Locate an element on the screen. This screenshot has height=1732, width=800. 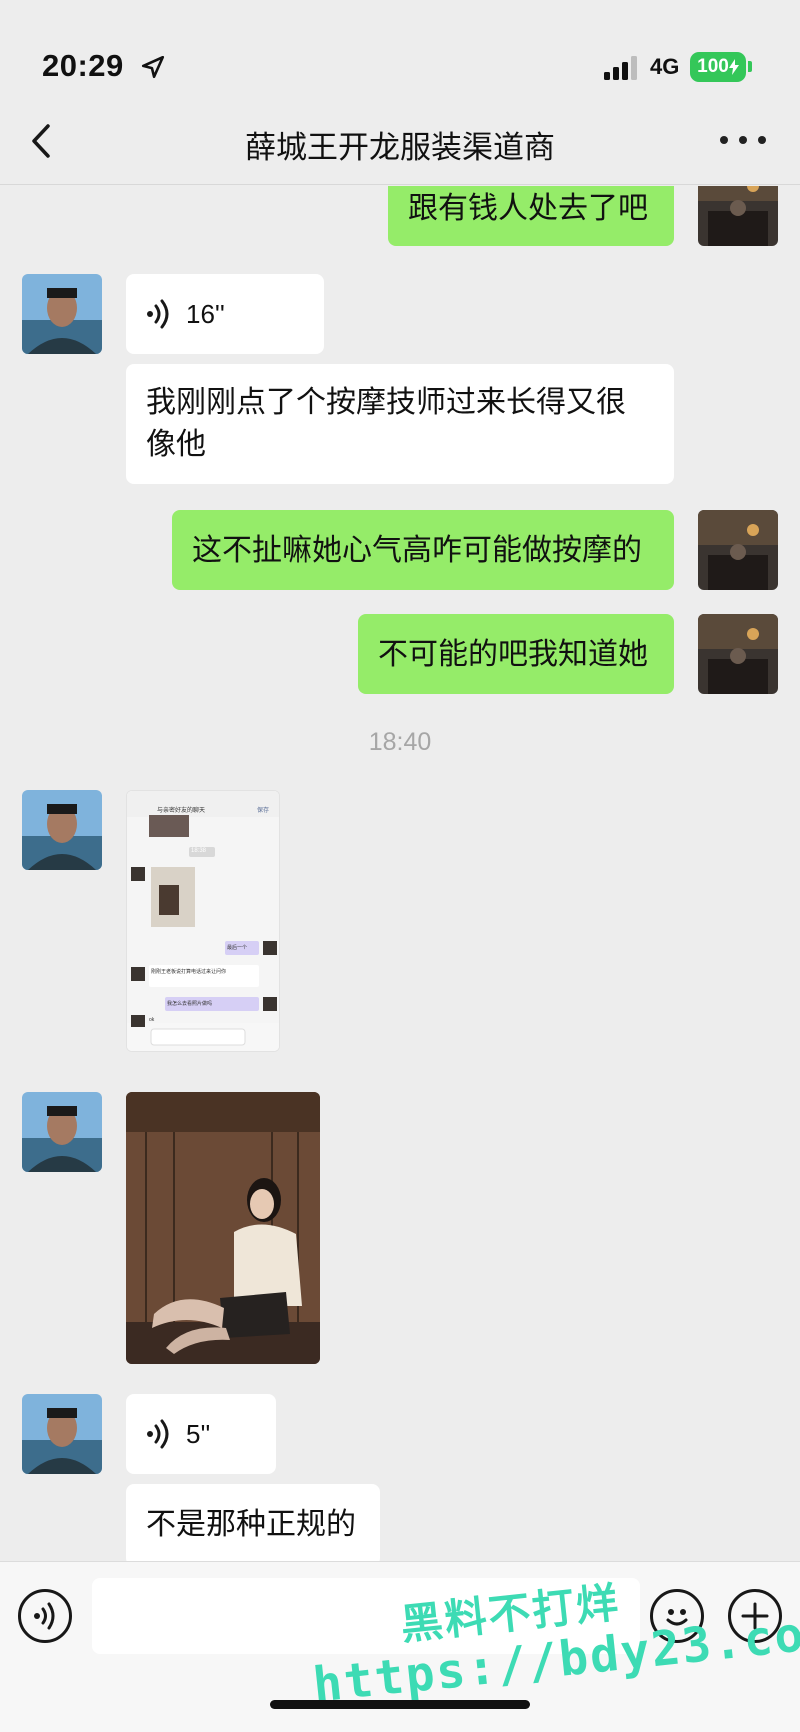
image-message-photo is located at coordinates (223, 1228).